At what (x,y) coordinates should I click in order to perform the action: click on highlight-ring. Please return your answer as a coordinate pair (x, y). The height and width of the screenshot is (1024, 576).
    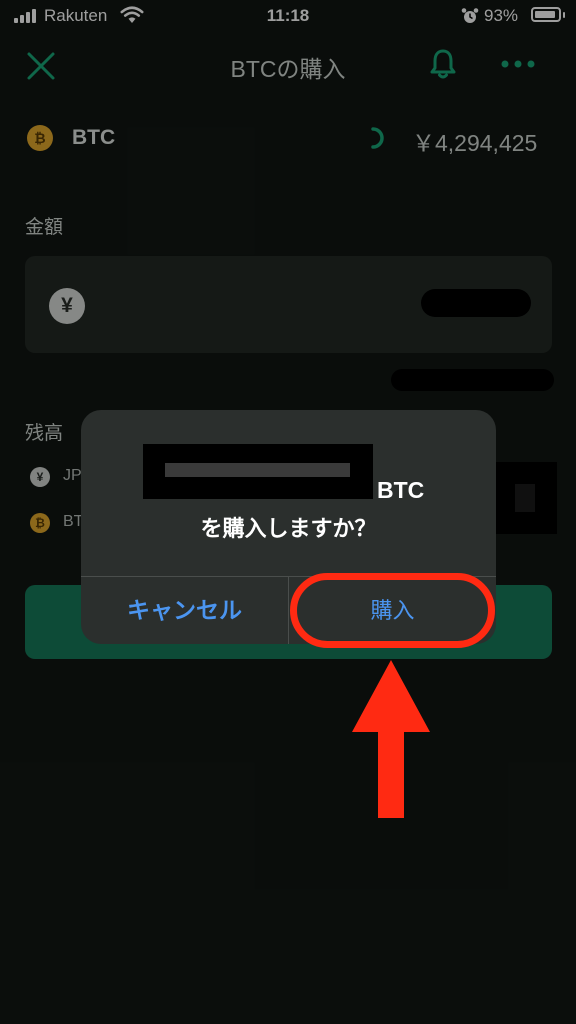
    Looking at the image, I should click on (392, 610).